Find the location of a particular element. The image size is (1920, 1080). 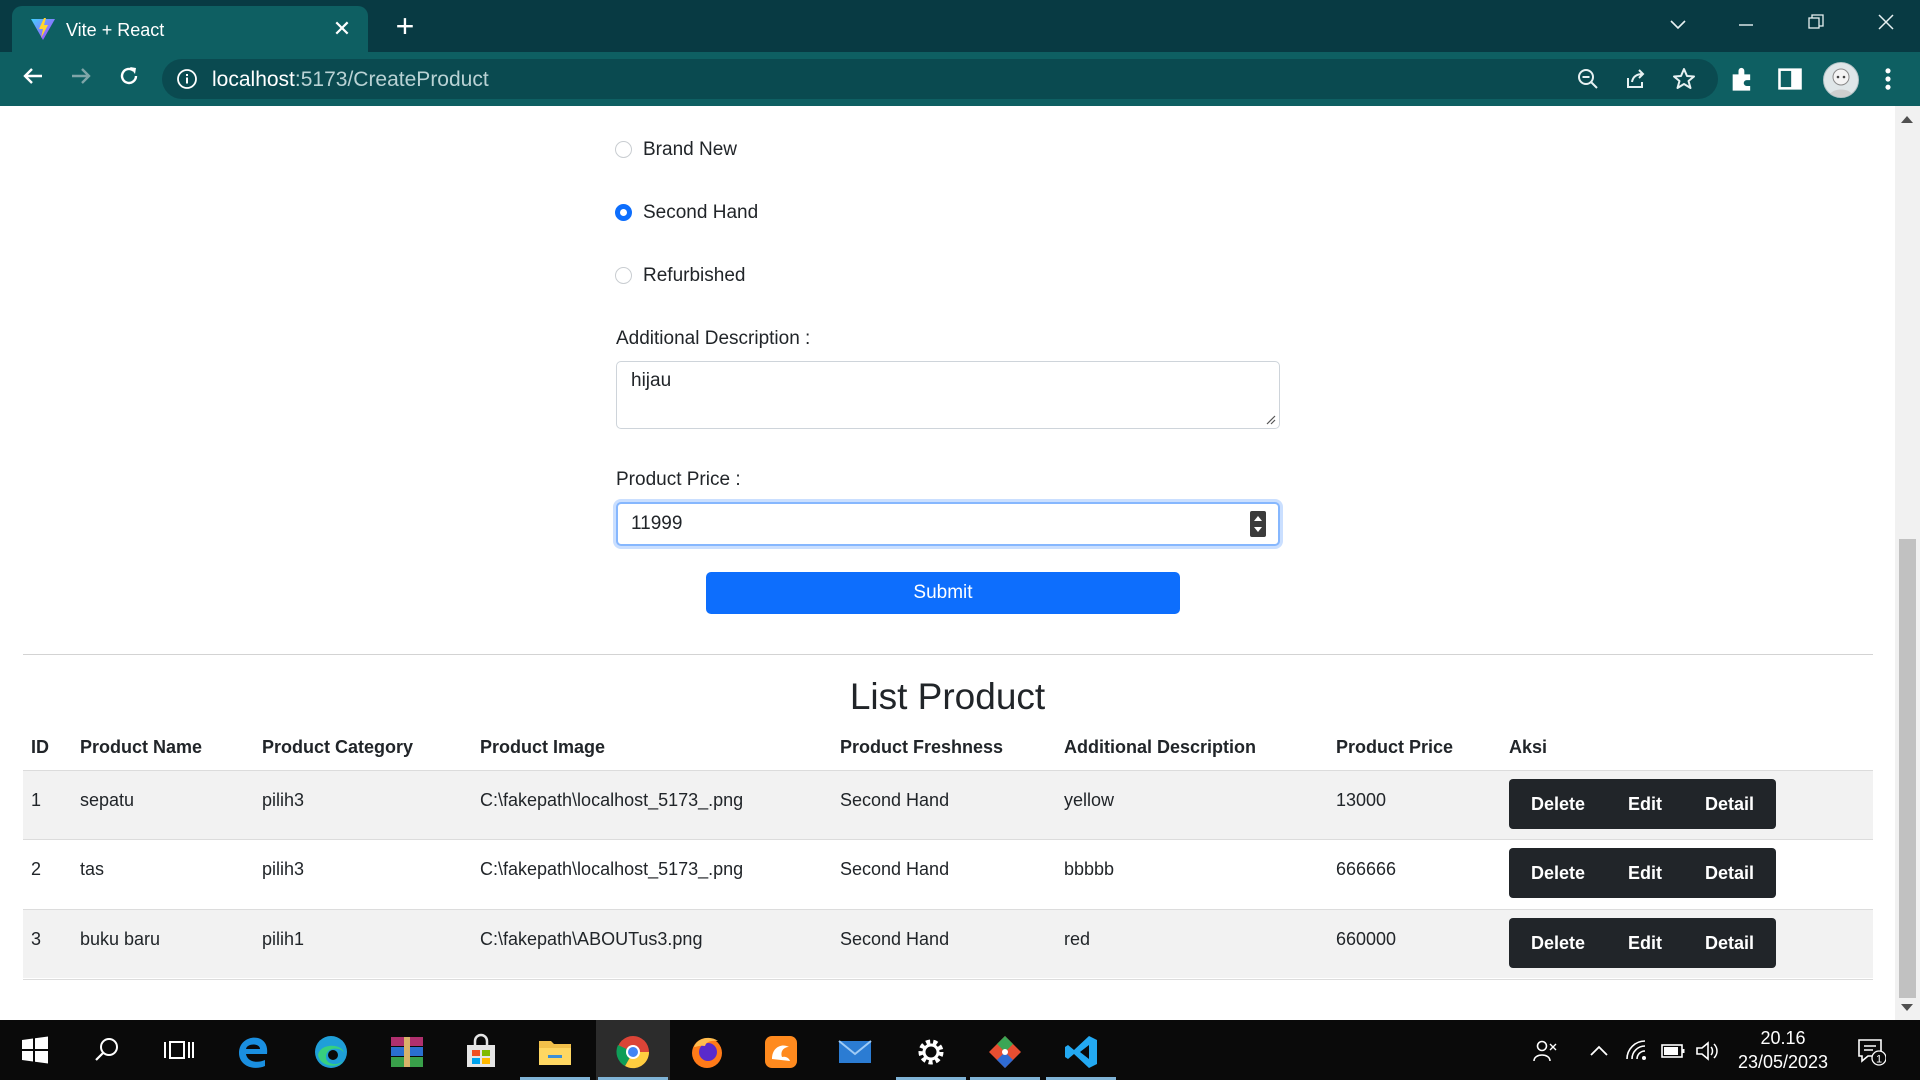

minimize-icon is located at coordinates (1746, 24).